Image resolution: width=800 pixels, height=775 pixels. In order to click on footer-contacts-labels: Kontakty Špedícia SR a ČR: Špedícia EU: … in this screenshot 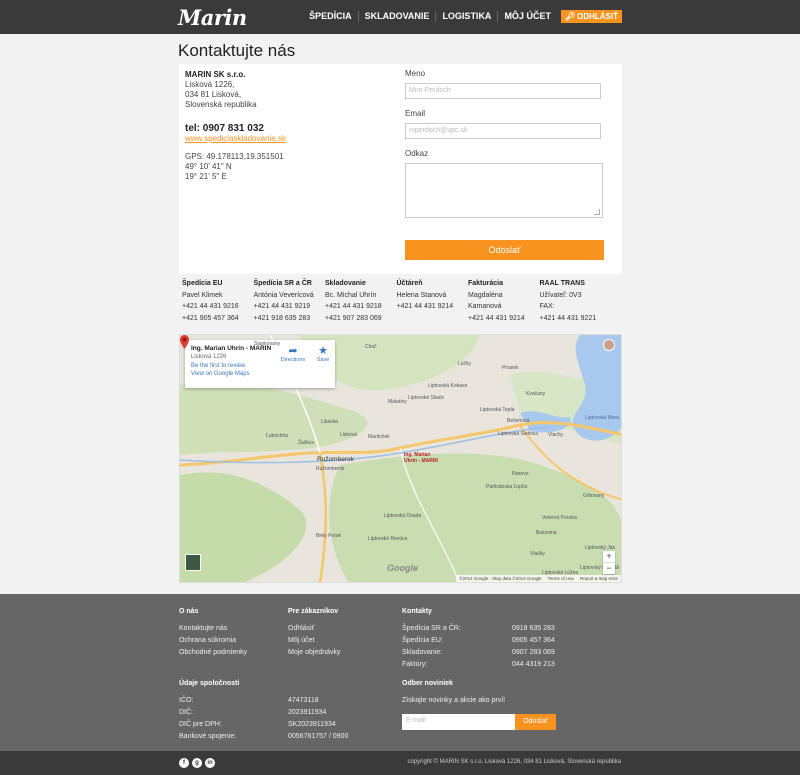, I will do `click(431, 638)`.